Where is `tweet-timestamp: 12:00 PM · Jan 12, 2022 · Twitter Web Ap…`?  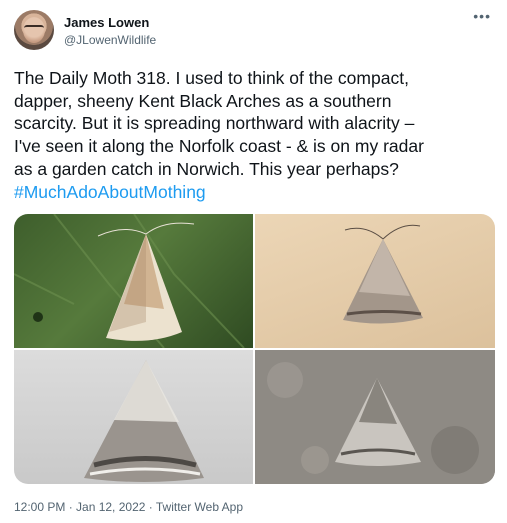
tweet-timestamp: 12:00 PM · Jan 12, 2022 · Twitter Web Ap… is located at coordinates (128, 507).